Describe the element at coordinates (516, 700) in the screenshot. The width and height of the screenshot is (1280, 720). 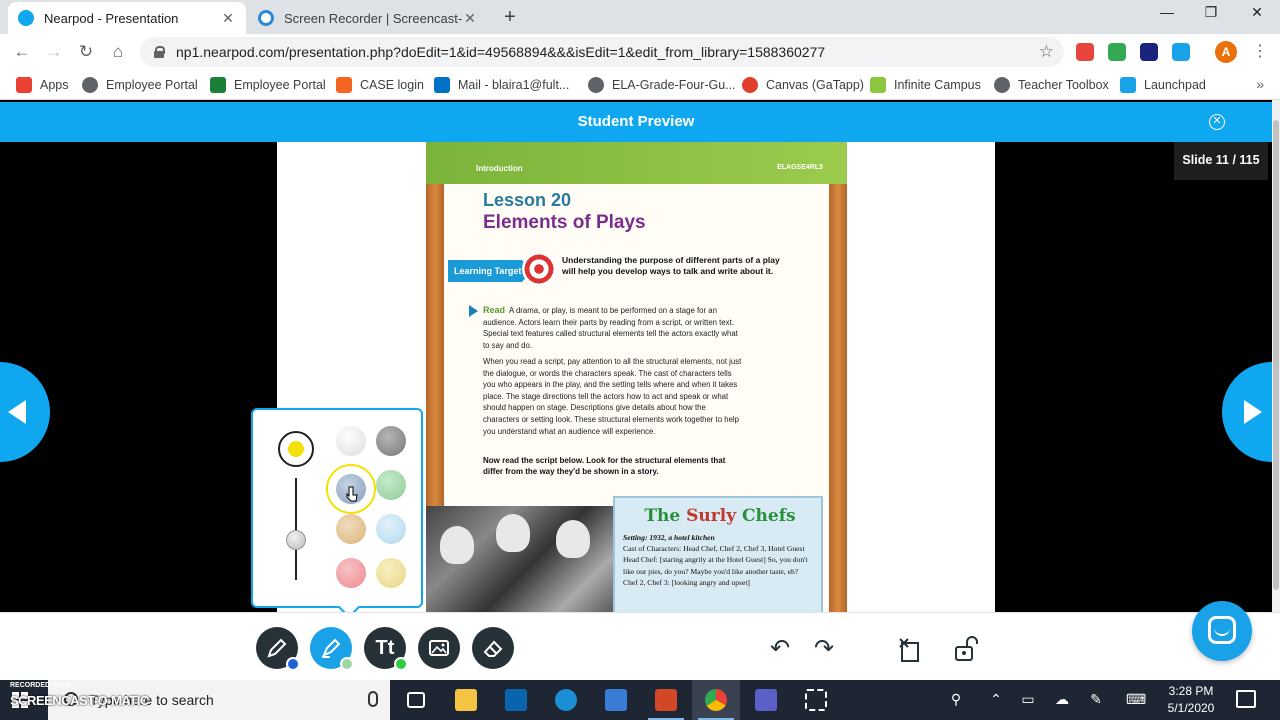
I see `outlook-button` at that location.